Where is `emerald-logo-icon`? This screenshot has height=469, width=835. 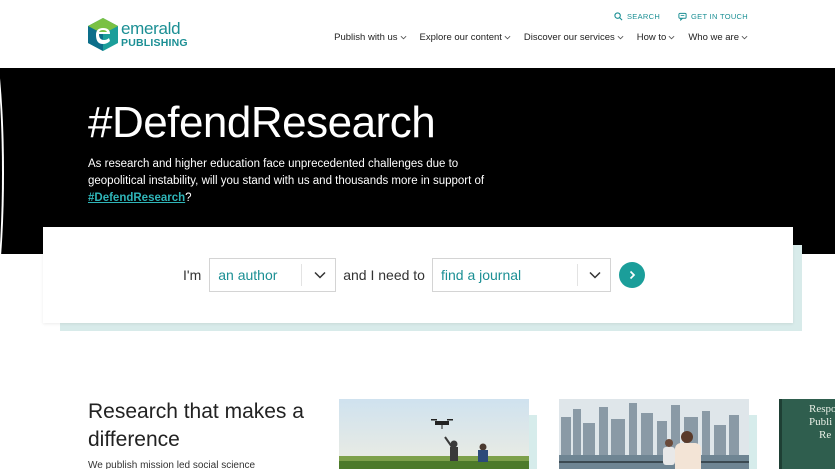 emerald-logo-icon is located at coordinates (103, 34).